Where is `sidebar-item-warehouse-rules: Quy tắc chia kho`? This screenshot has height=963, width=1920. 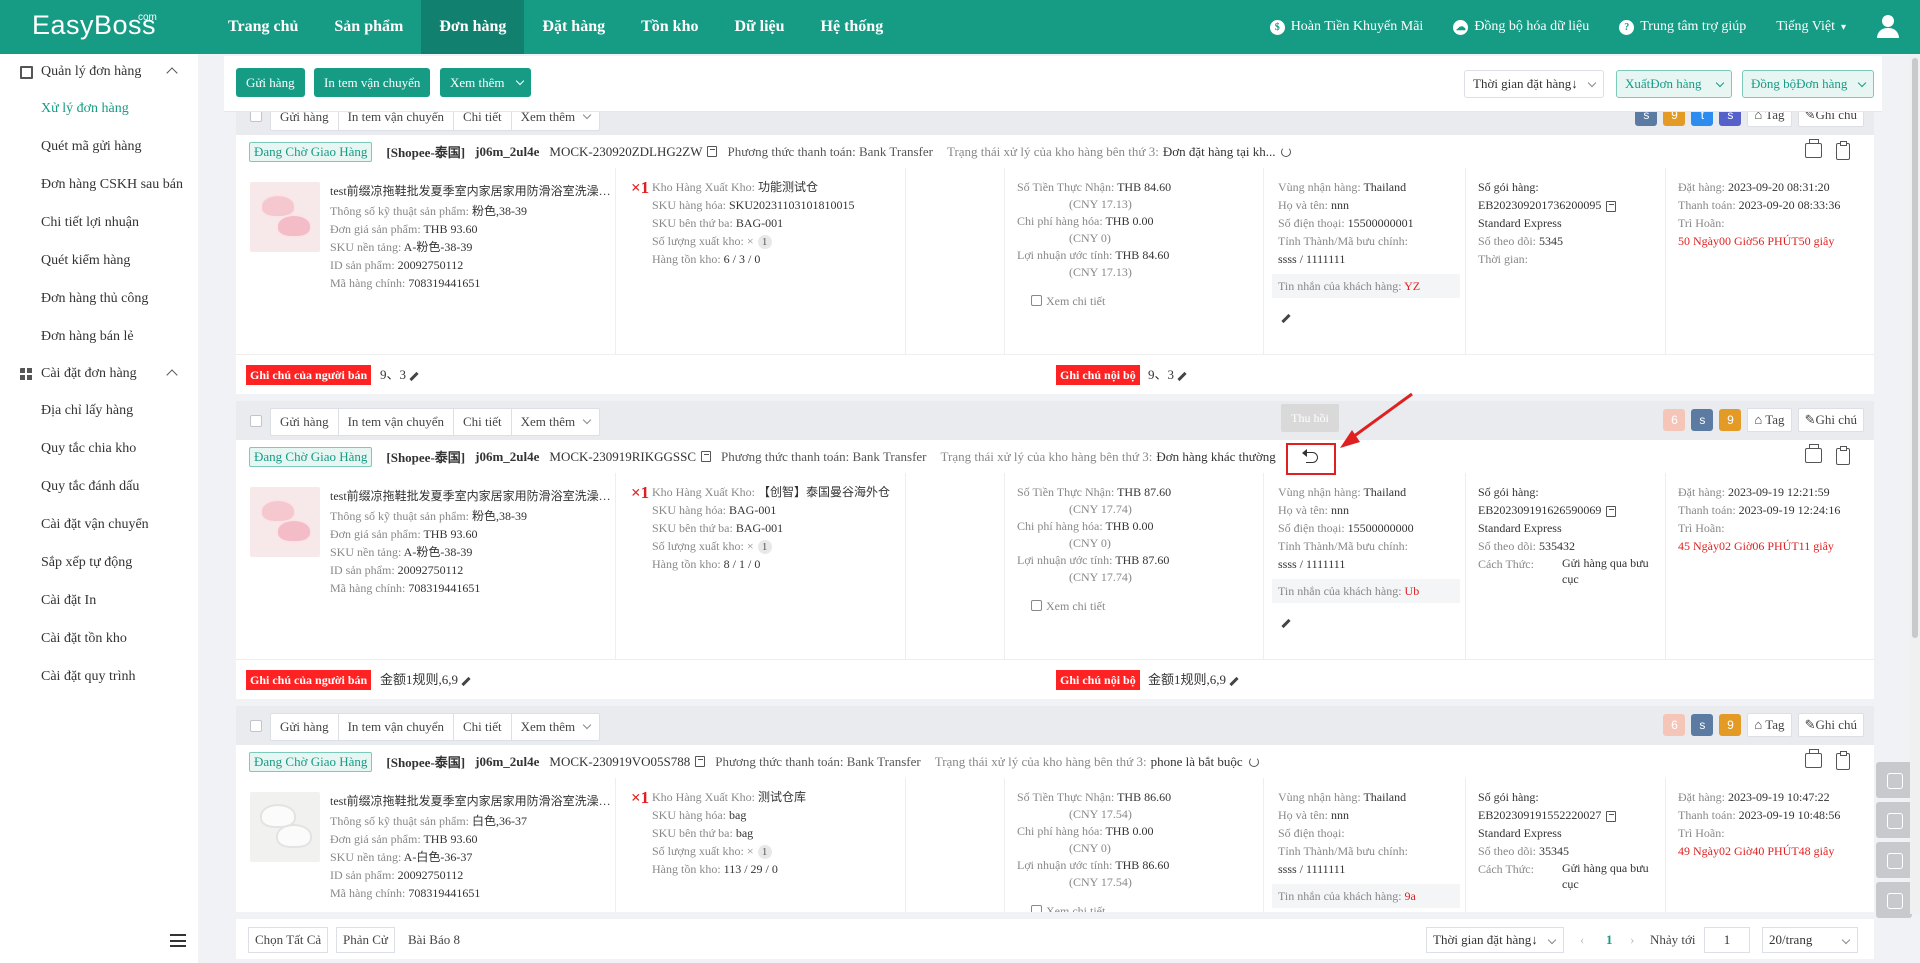
sidebar-item-warehouse-rules: Quy tắc chia kho is located at coordinates (99, 449).